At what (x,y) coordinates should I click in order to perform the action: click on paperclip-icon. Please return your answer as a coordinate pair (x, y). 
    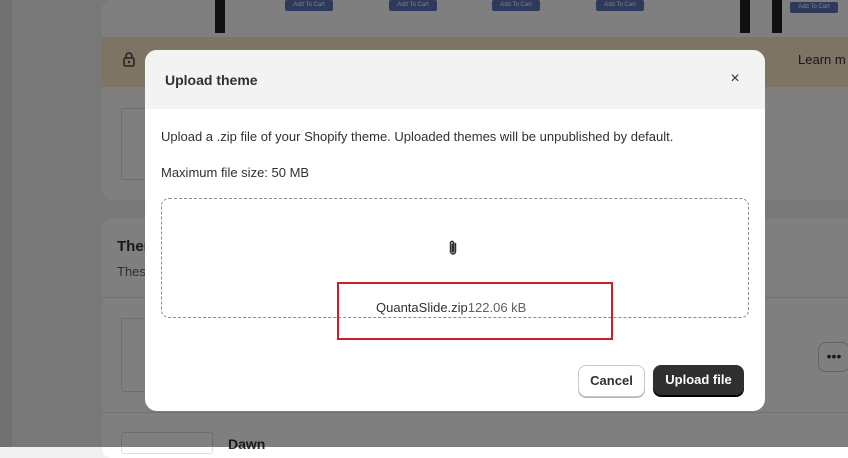
    Looking at the image, I should click on (453, 248).